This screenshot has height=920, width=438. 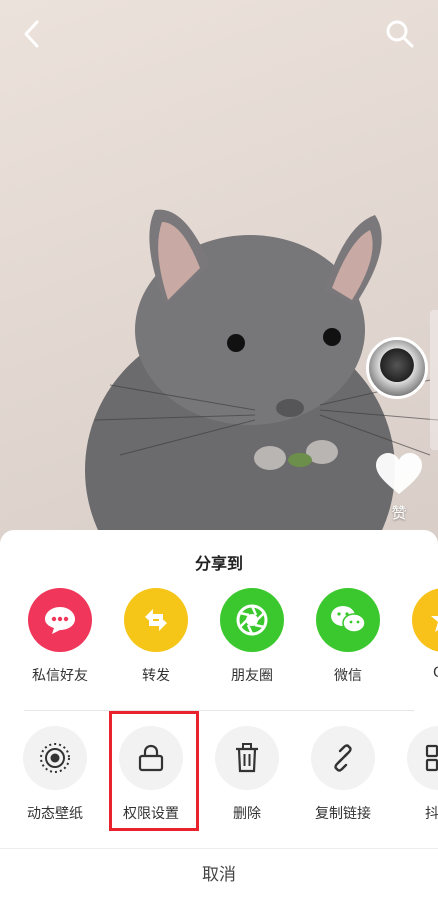 I want to click on action-delete: 删除, so click(x=247, y=774).